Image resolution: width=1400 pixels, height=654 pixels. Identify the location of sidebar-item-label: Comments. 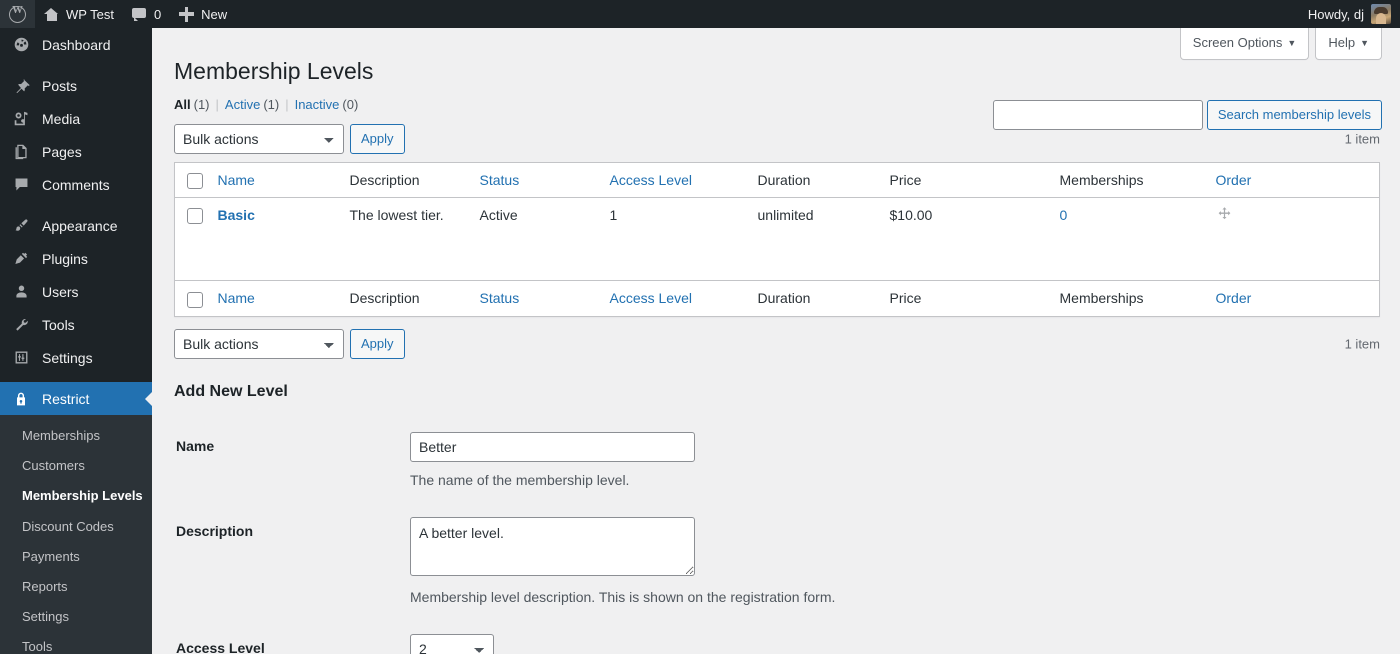
(76, 184).